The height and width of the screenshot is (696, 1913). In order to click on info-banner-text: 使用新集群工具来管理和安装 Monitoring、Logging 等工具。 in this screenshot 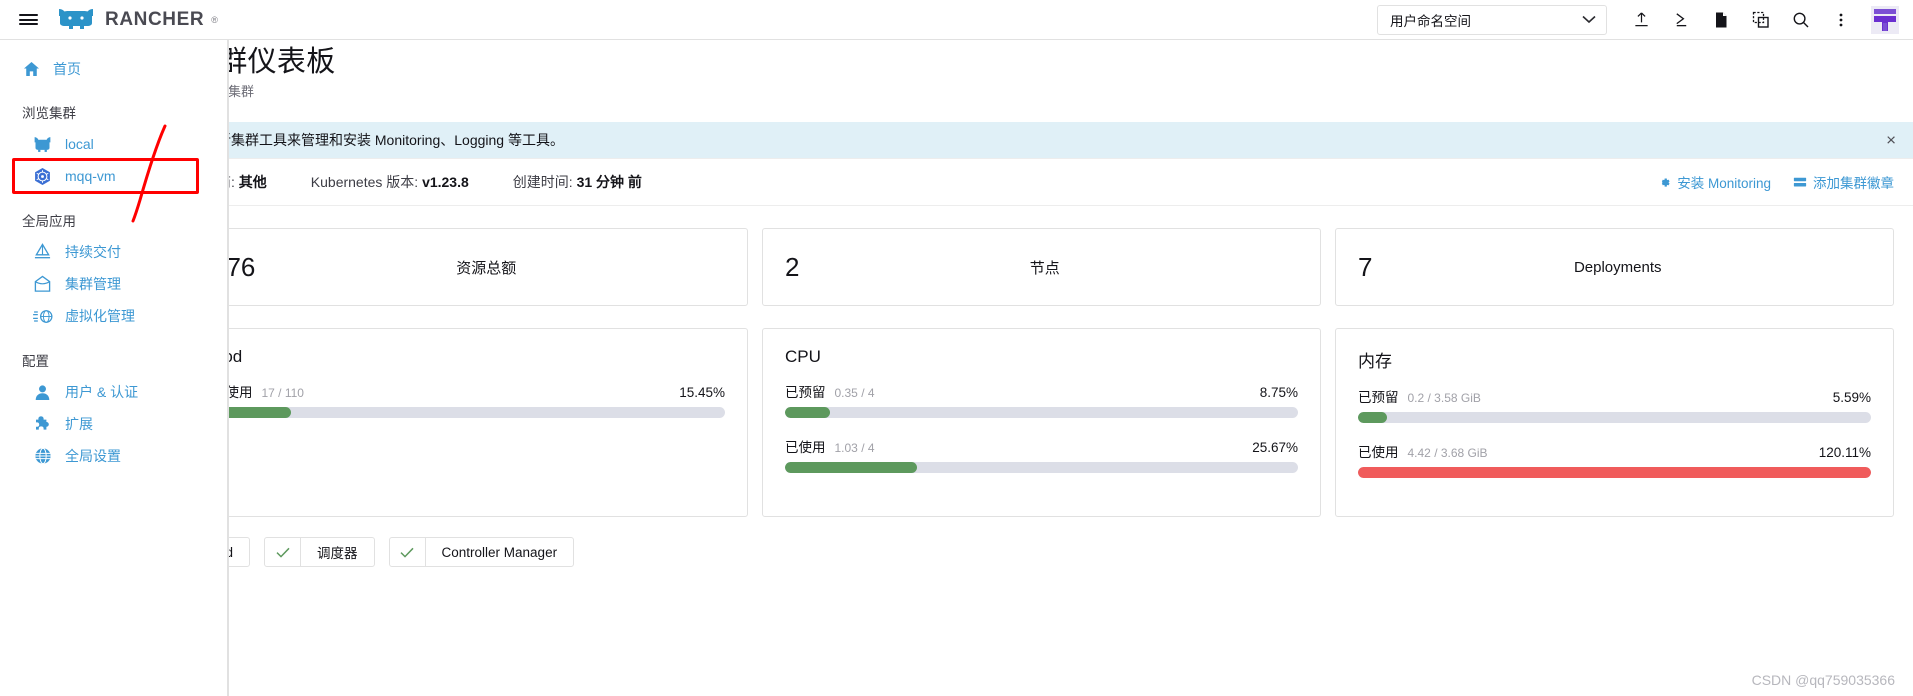, I will do `click(396, 140)`.